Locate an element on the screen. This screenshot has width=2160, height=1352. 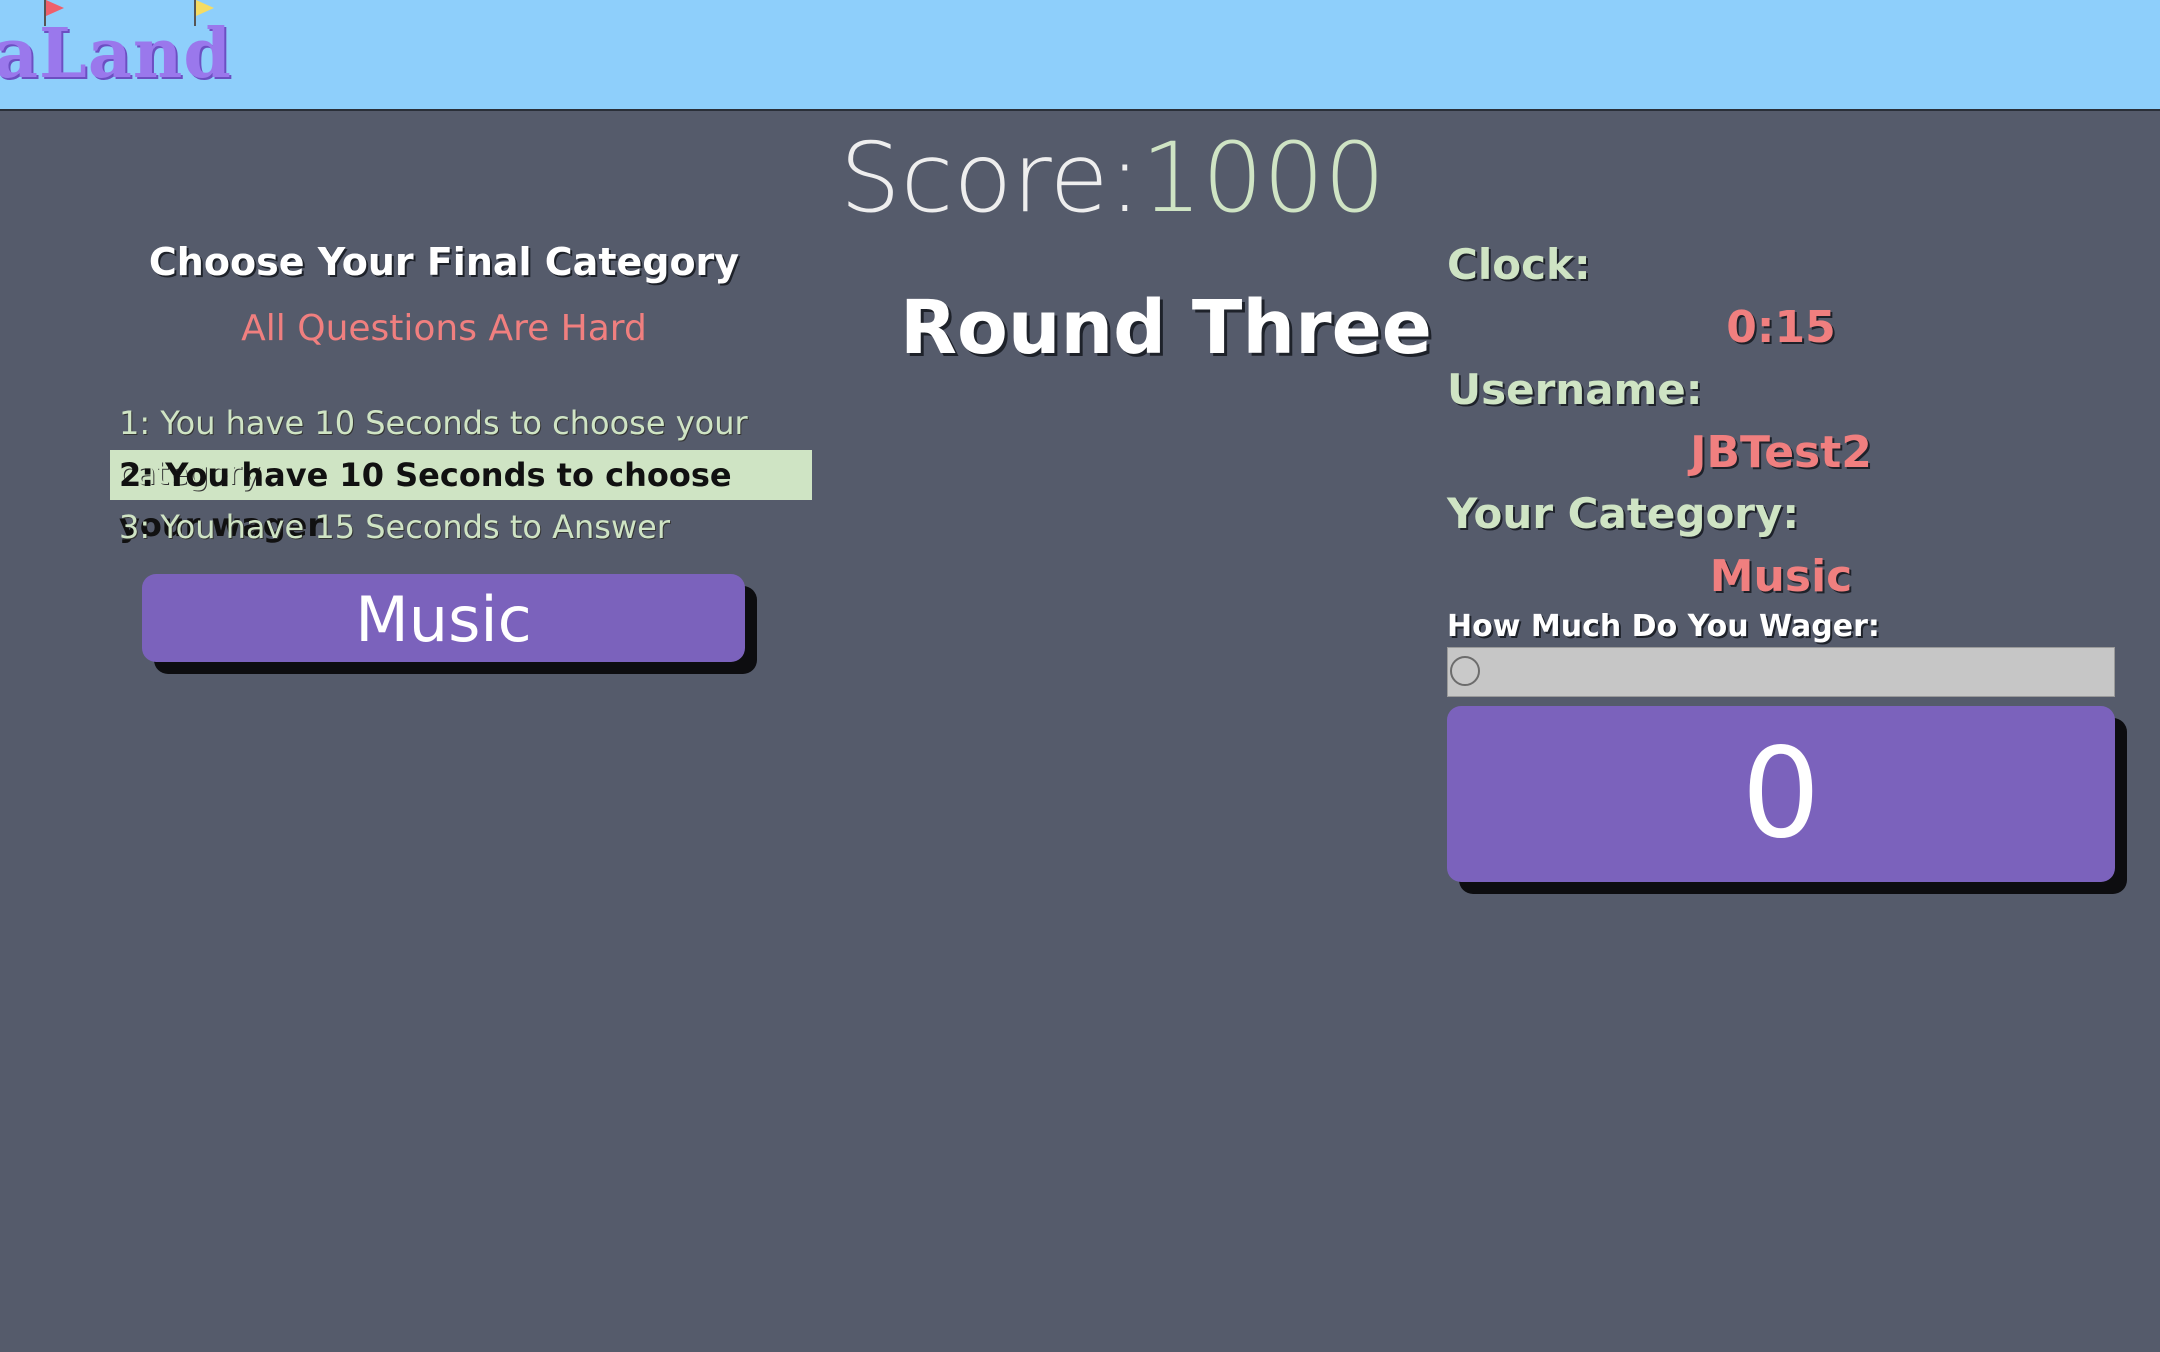
category-music-button: Music is located at coordinates (443, 618).